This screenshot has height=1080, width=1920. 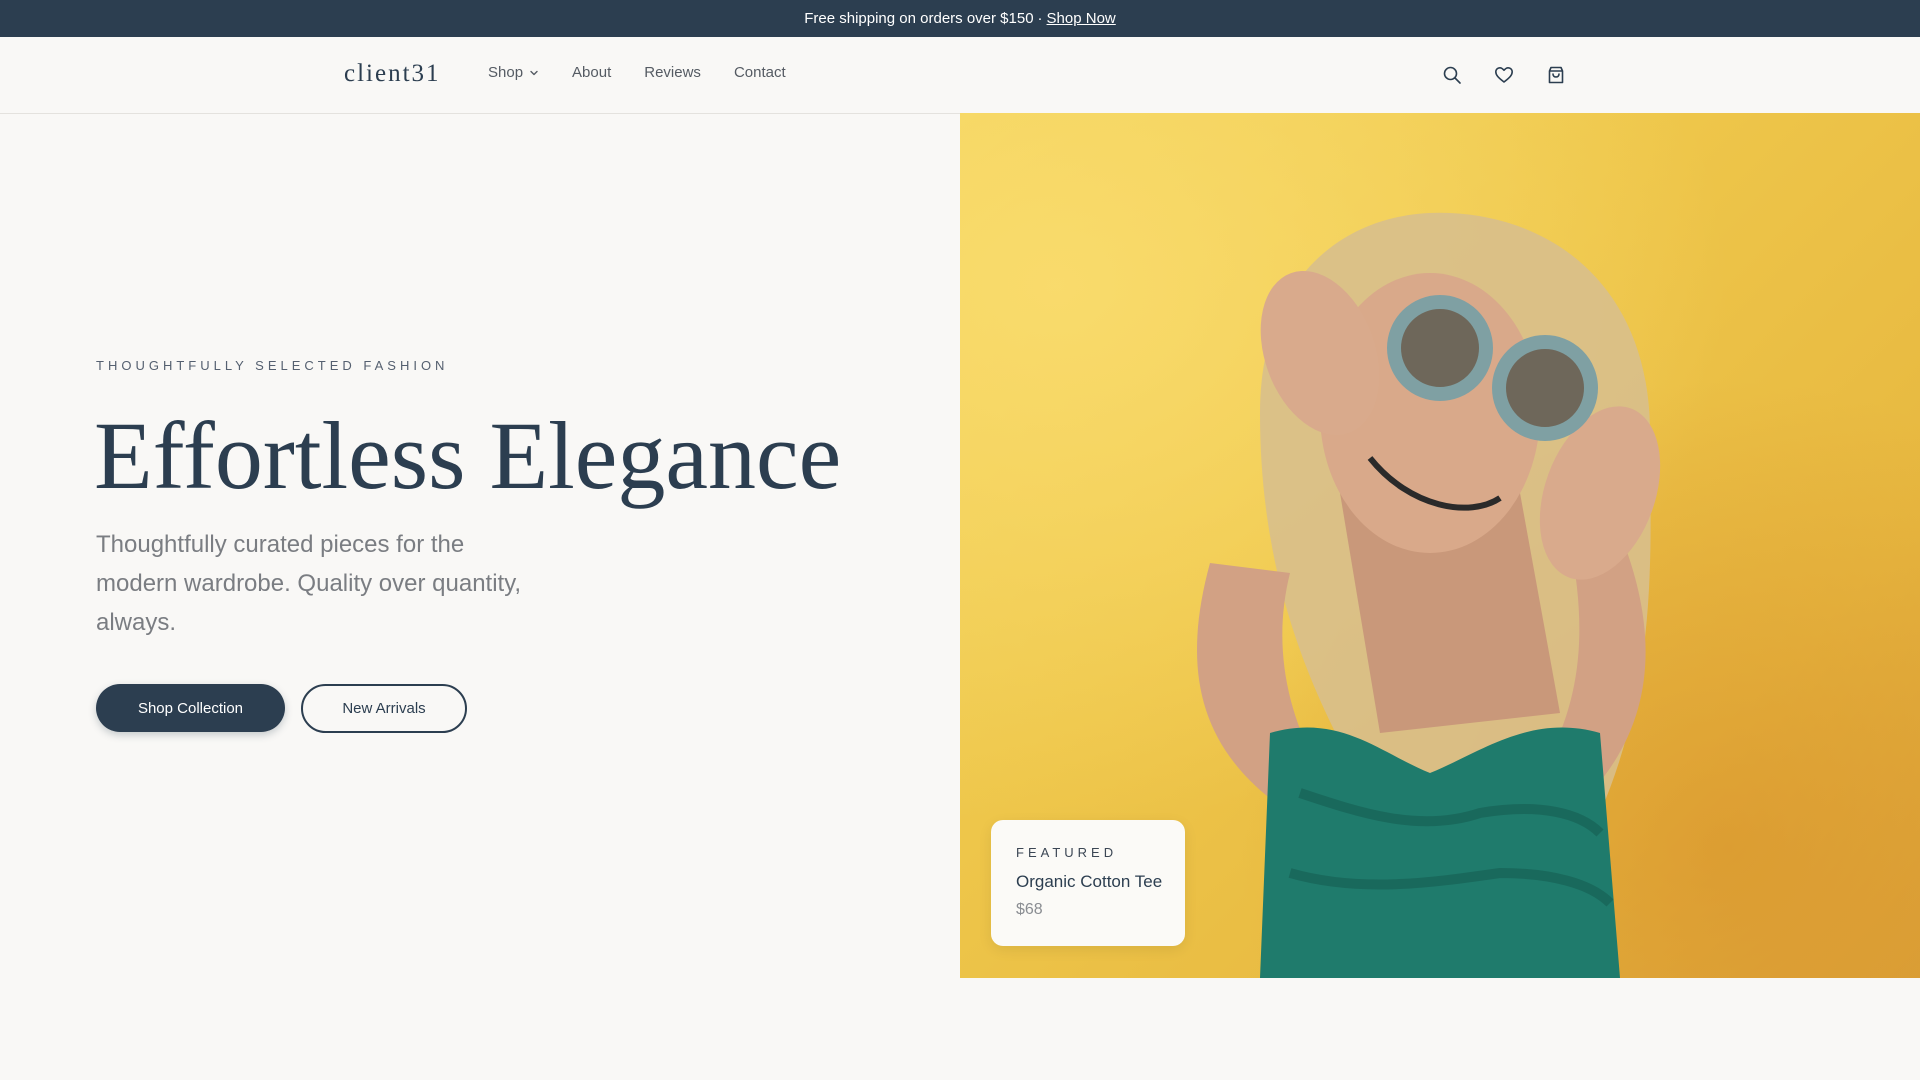 I want to click on nav-item-reviews: Reviews, so click(x=672, y=72).